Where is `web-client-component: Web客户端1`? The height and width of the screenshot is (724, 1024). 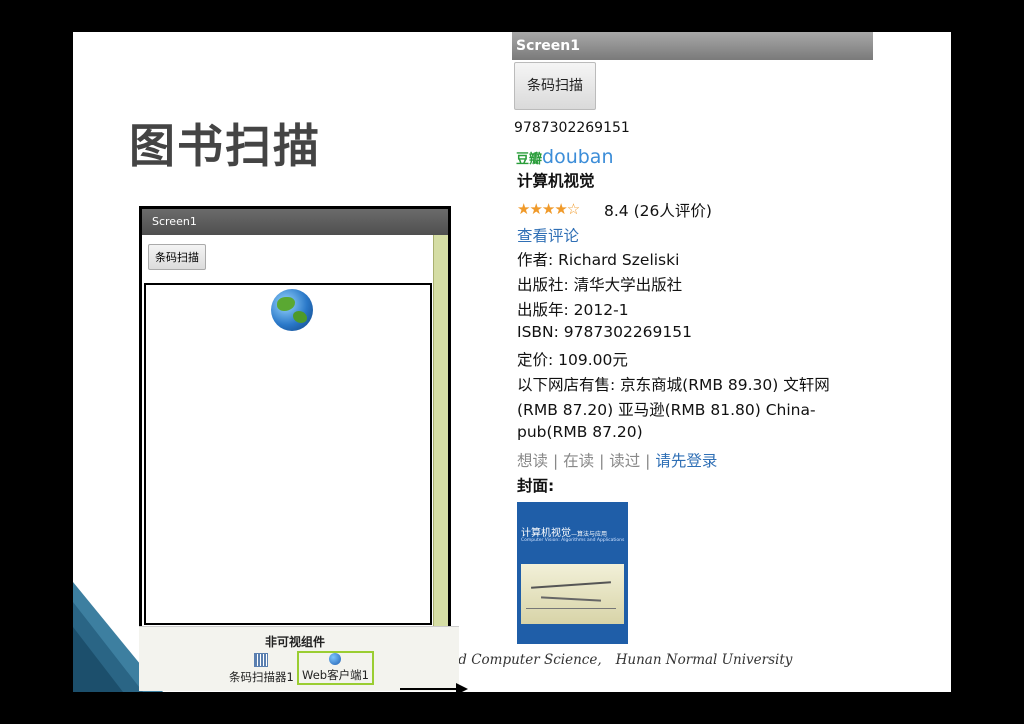 web-client-component: Web客户端1 is located at coordinates (335, 668).